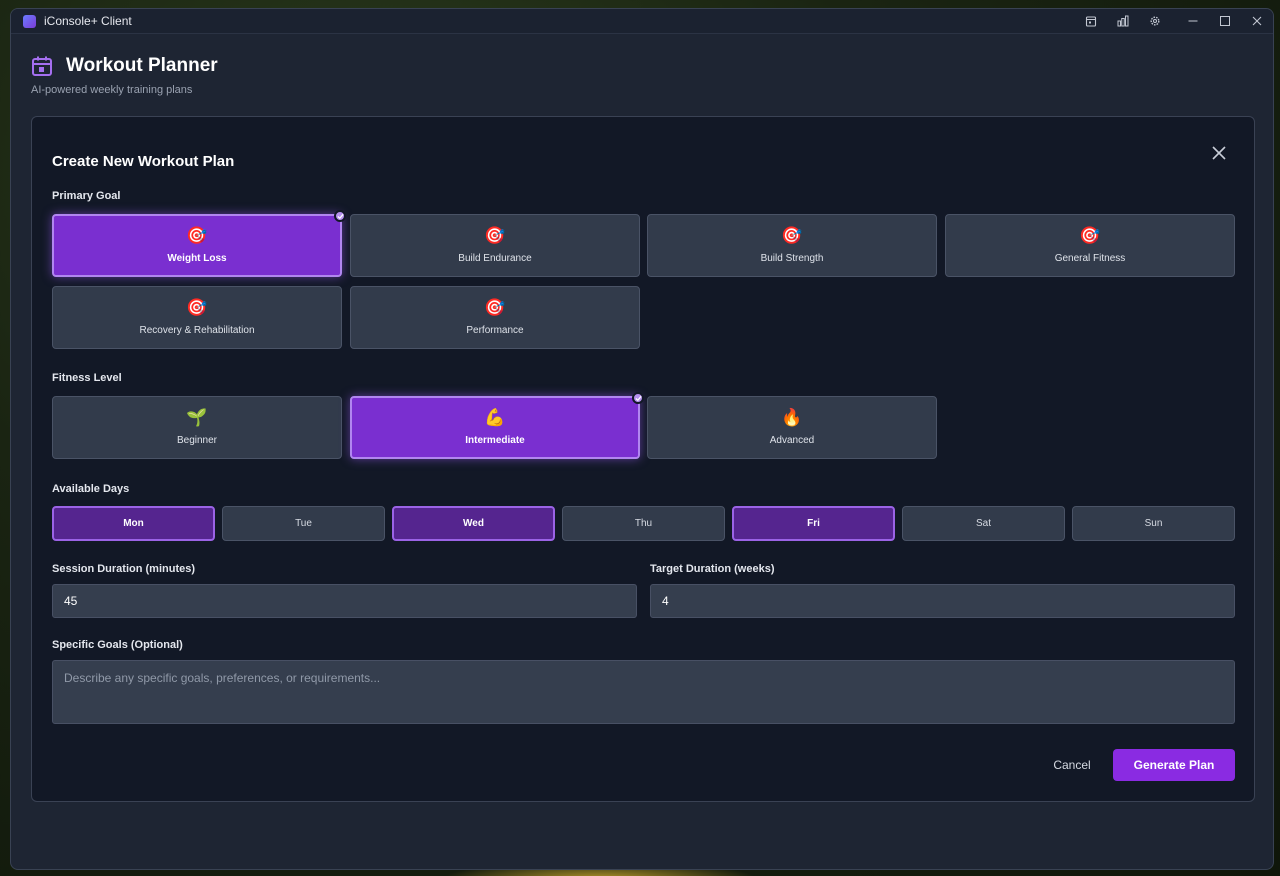 The image size is (1280, 876). Describe the element at coordinates (87, 378) in the screenshot. I see `fitness-level-label: Fitness Level` at that location.